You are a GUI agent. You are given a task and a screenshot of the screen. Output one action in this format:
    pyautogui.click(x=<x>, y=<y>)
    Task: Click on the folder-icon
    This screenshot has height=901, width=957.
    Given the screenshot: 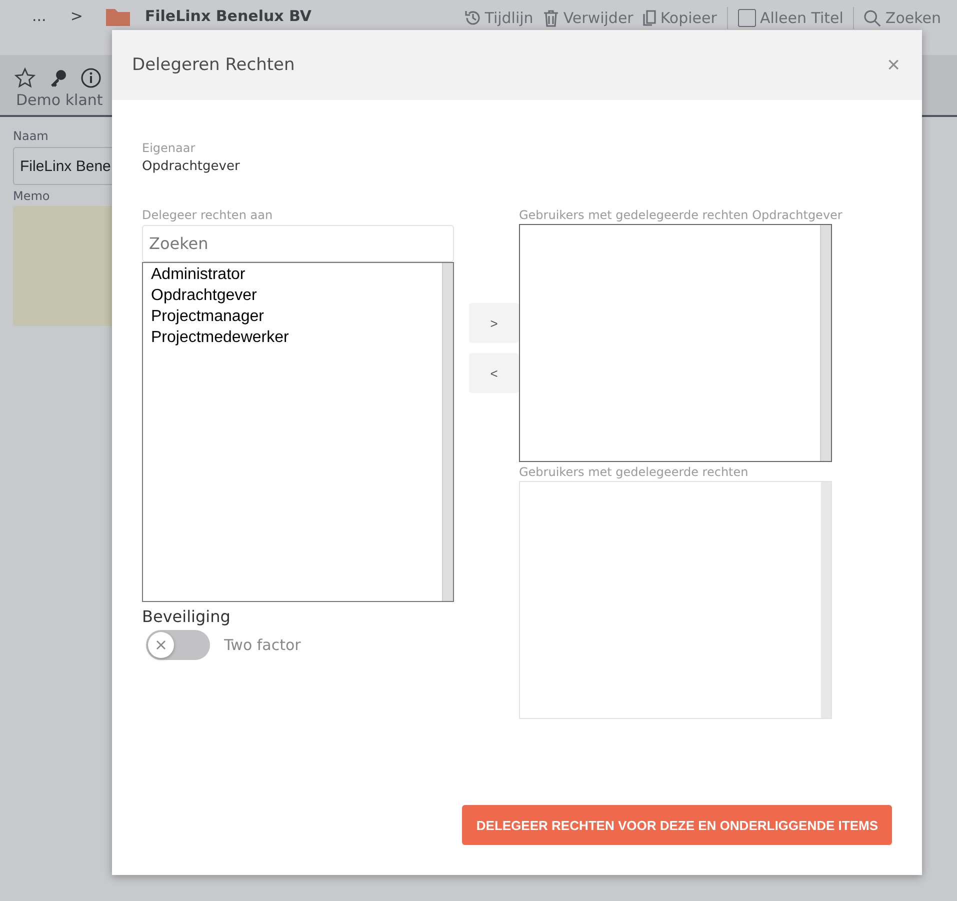 What is the action you would take?
    pyautogui.click(x=117, y=17)
    